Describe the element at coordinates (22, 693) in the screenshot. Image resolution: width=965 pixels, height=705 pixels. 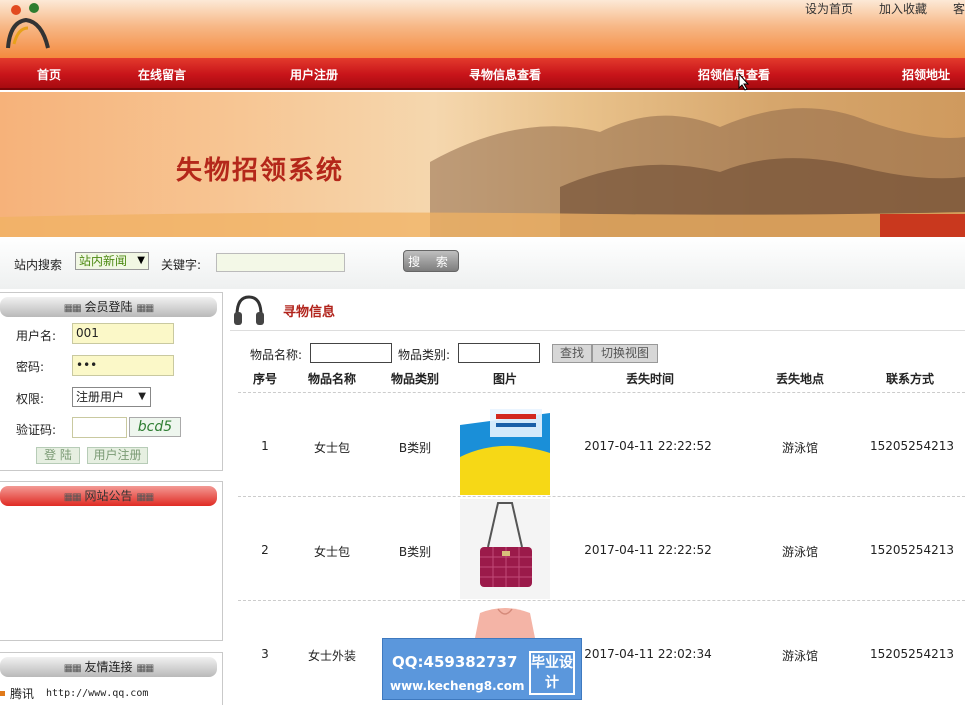
I see `friend-link-name: 腾讯` at that location.